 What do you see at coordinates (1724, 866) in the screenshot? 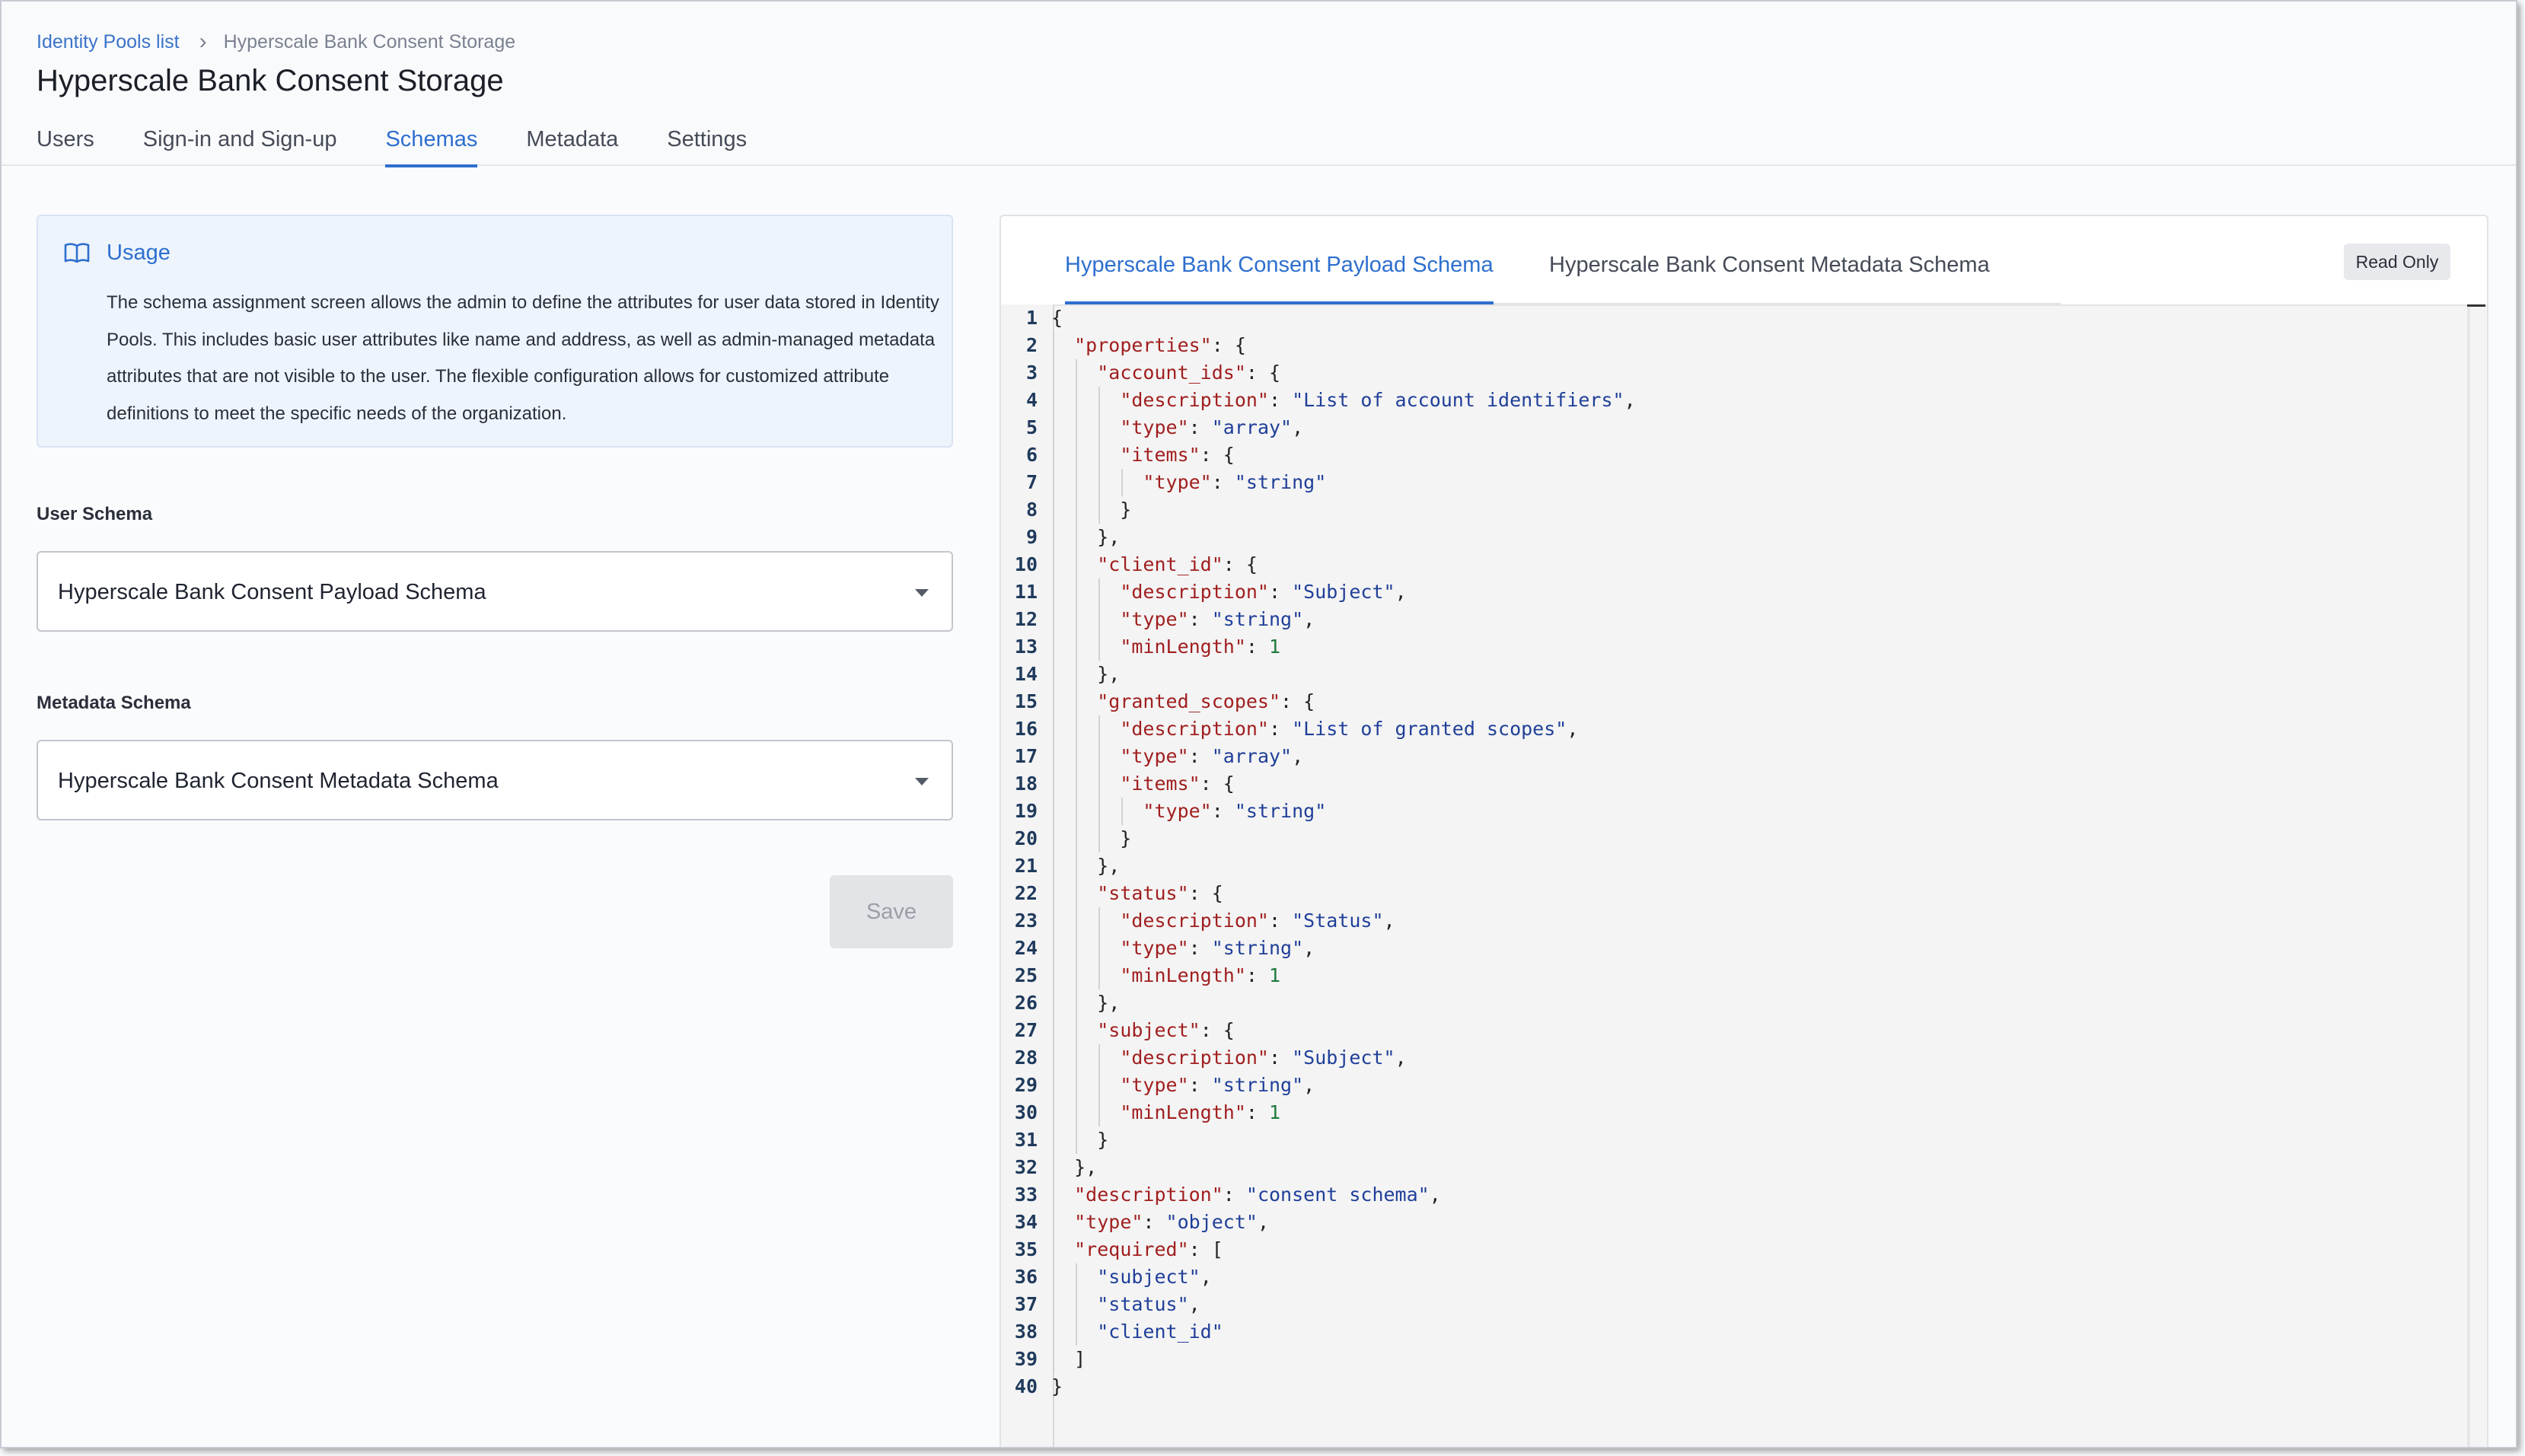
I see `code-line: 21 },` at bounding box center [1724, 866].